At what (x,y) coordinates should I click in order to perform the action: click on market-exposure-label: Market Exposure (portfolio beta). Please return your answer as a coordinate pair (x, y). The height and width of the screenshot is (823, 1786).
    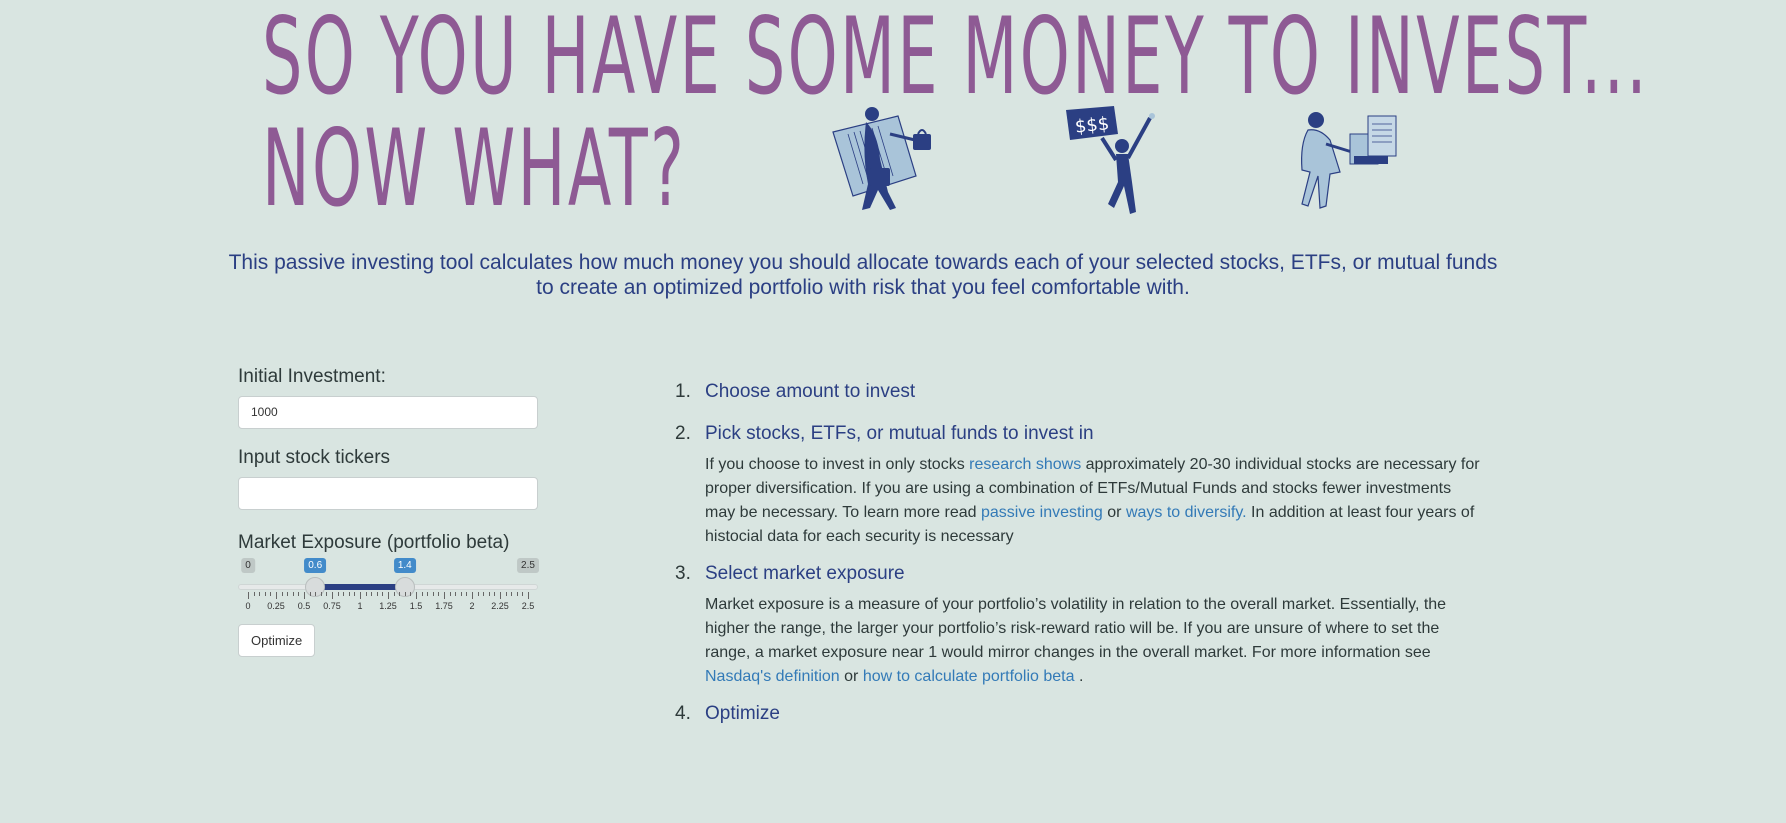
    Looking at the image, I should click on (374, 542).